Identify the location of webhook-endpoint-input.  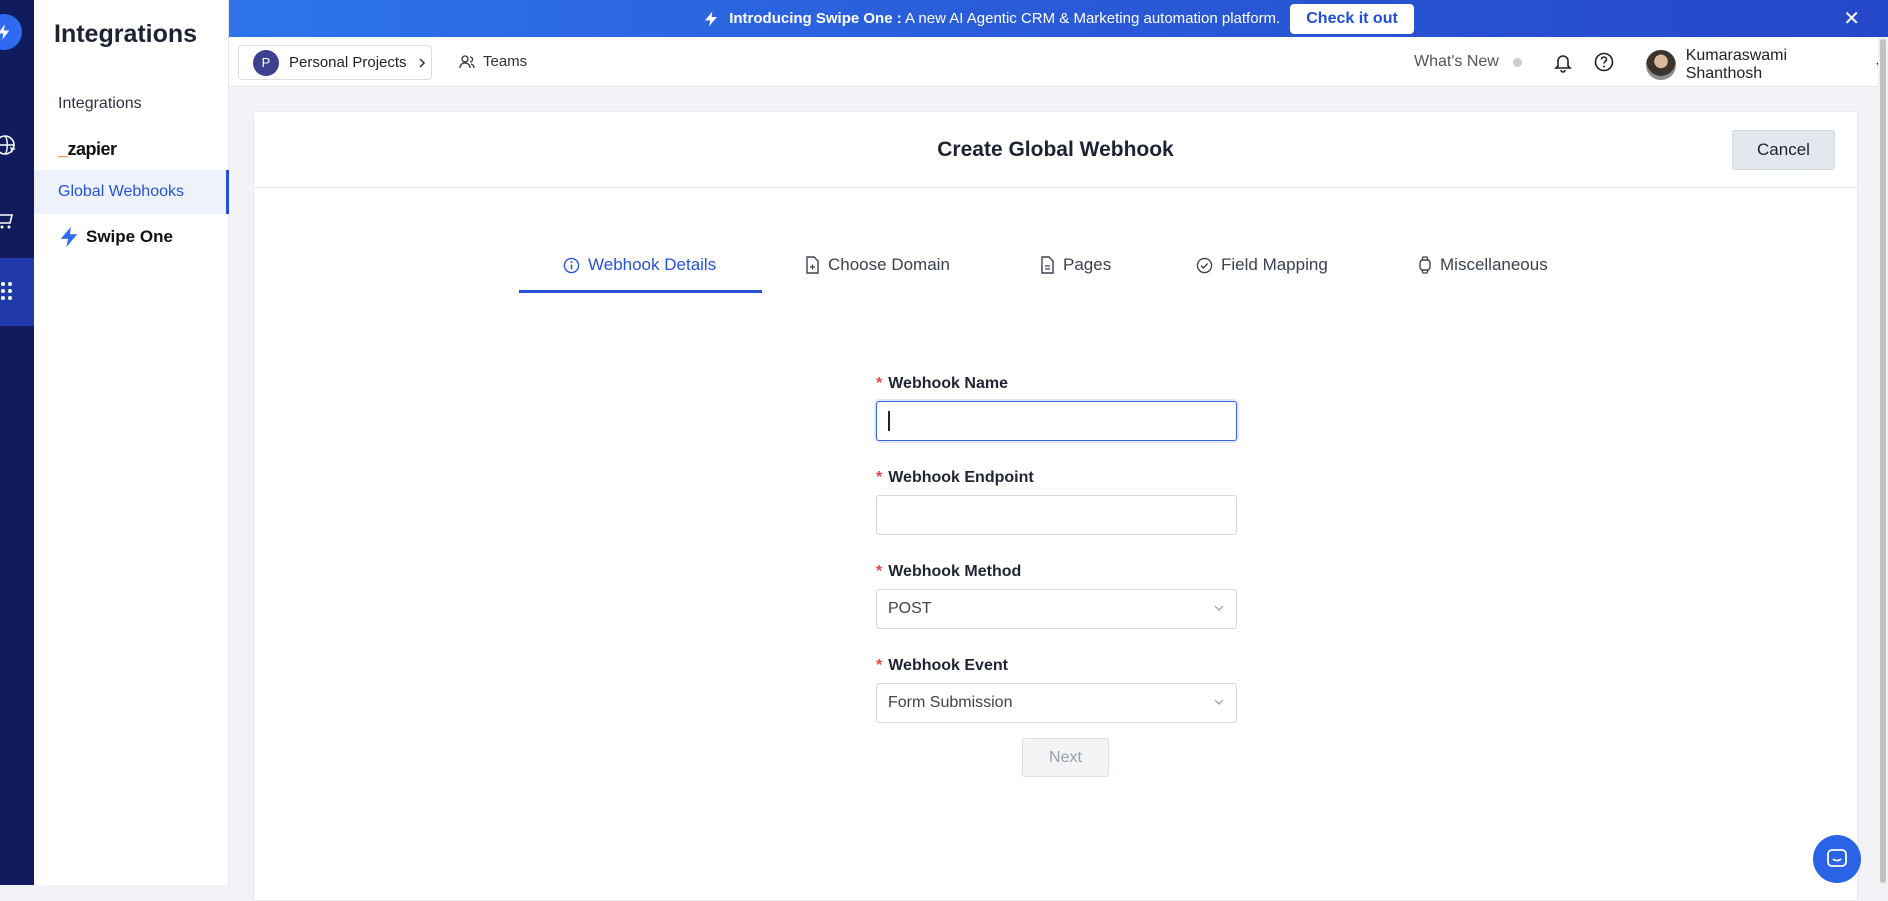
(1056, 515).